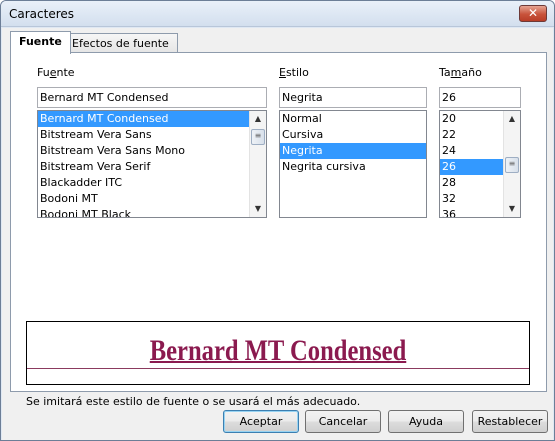 The height and width of the screenshot is (441, 555). Describe the element at coordinates (42, 14) in the screenshot. I see `window-title: Caracteres` at that location.